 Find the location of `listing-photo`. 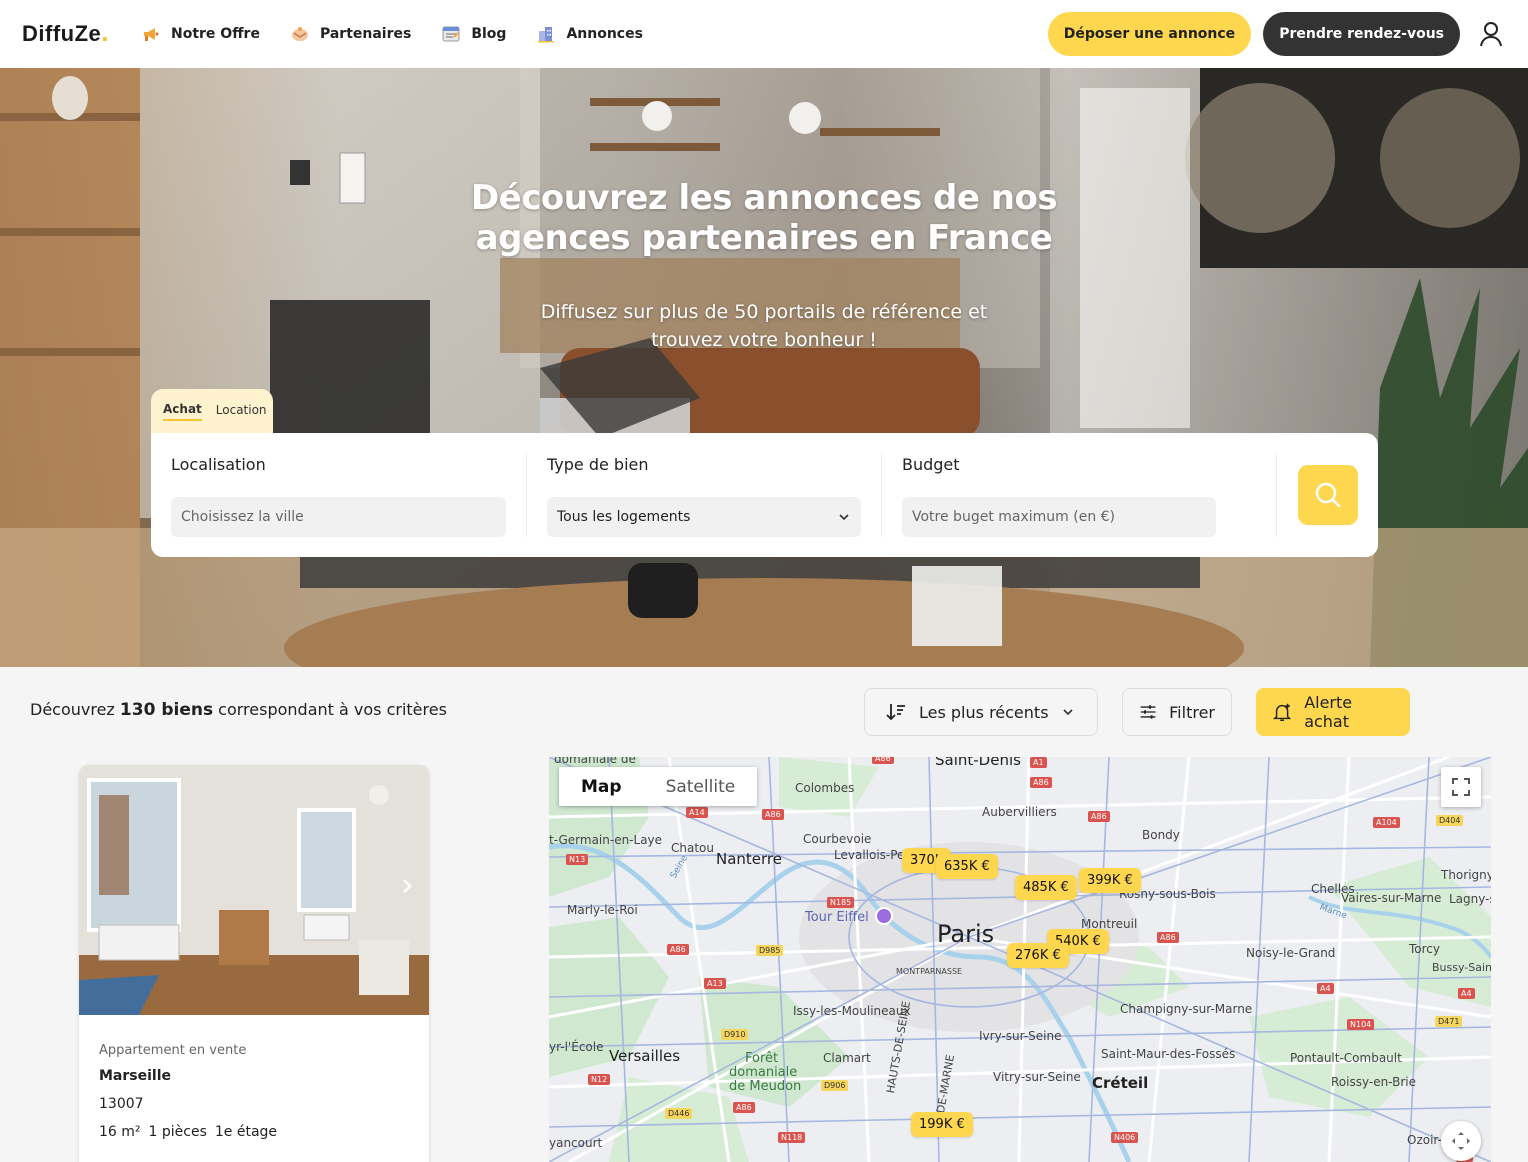

listing-photo is located at coordinates (254, 890).